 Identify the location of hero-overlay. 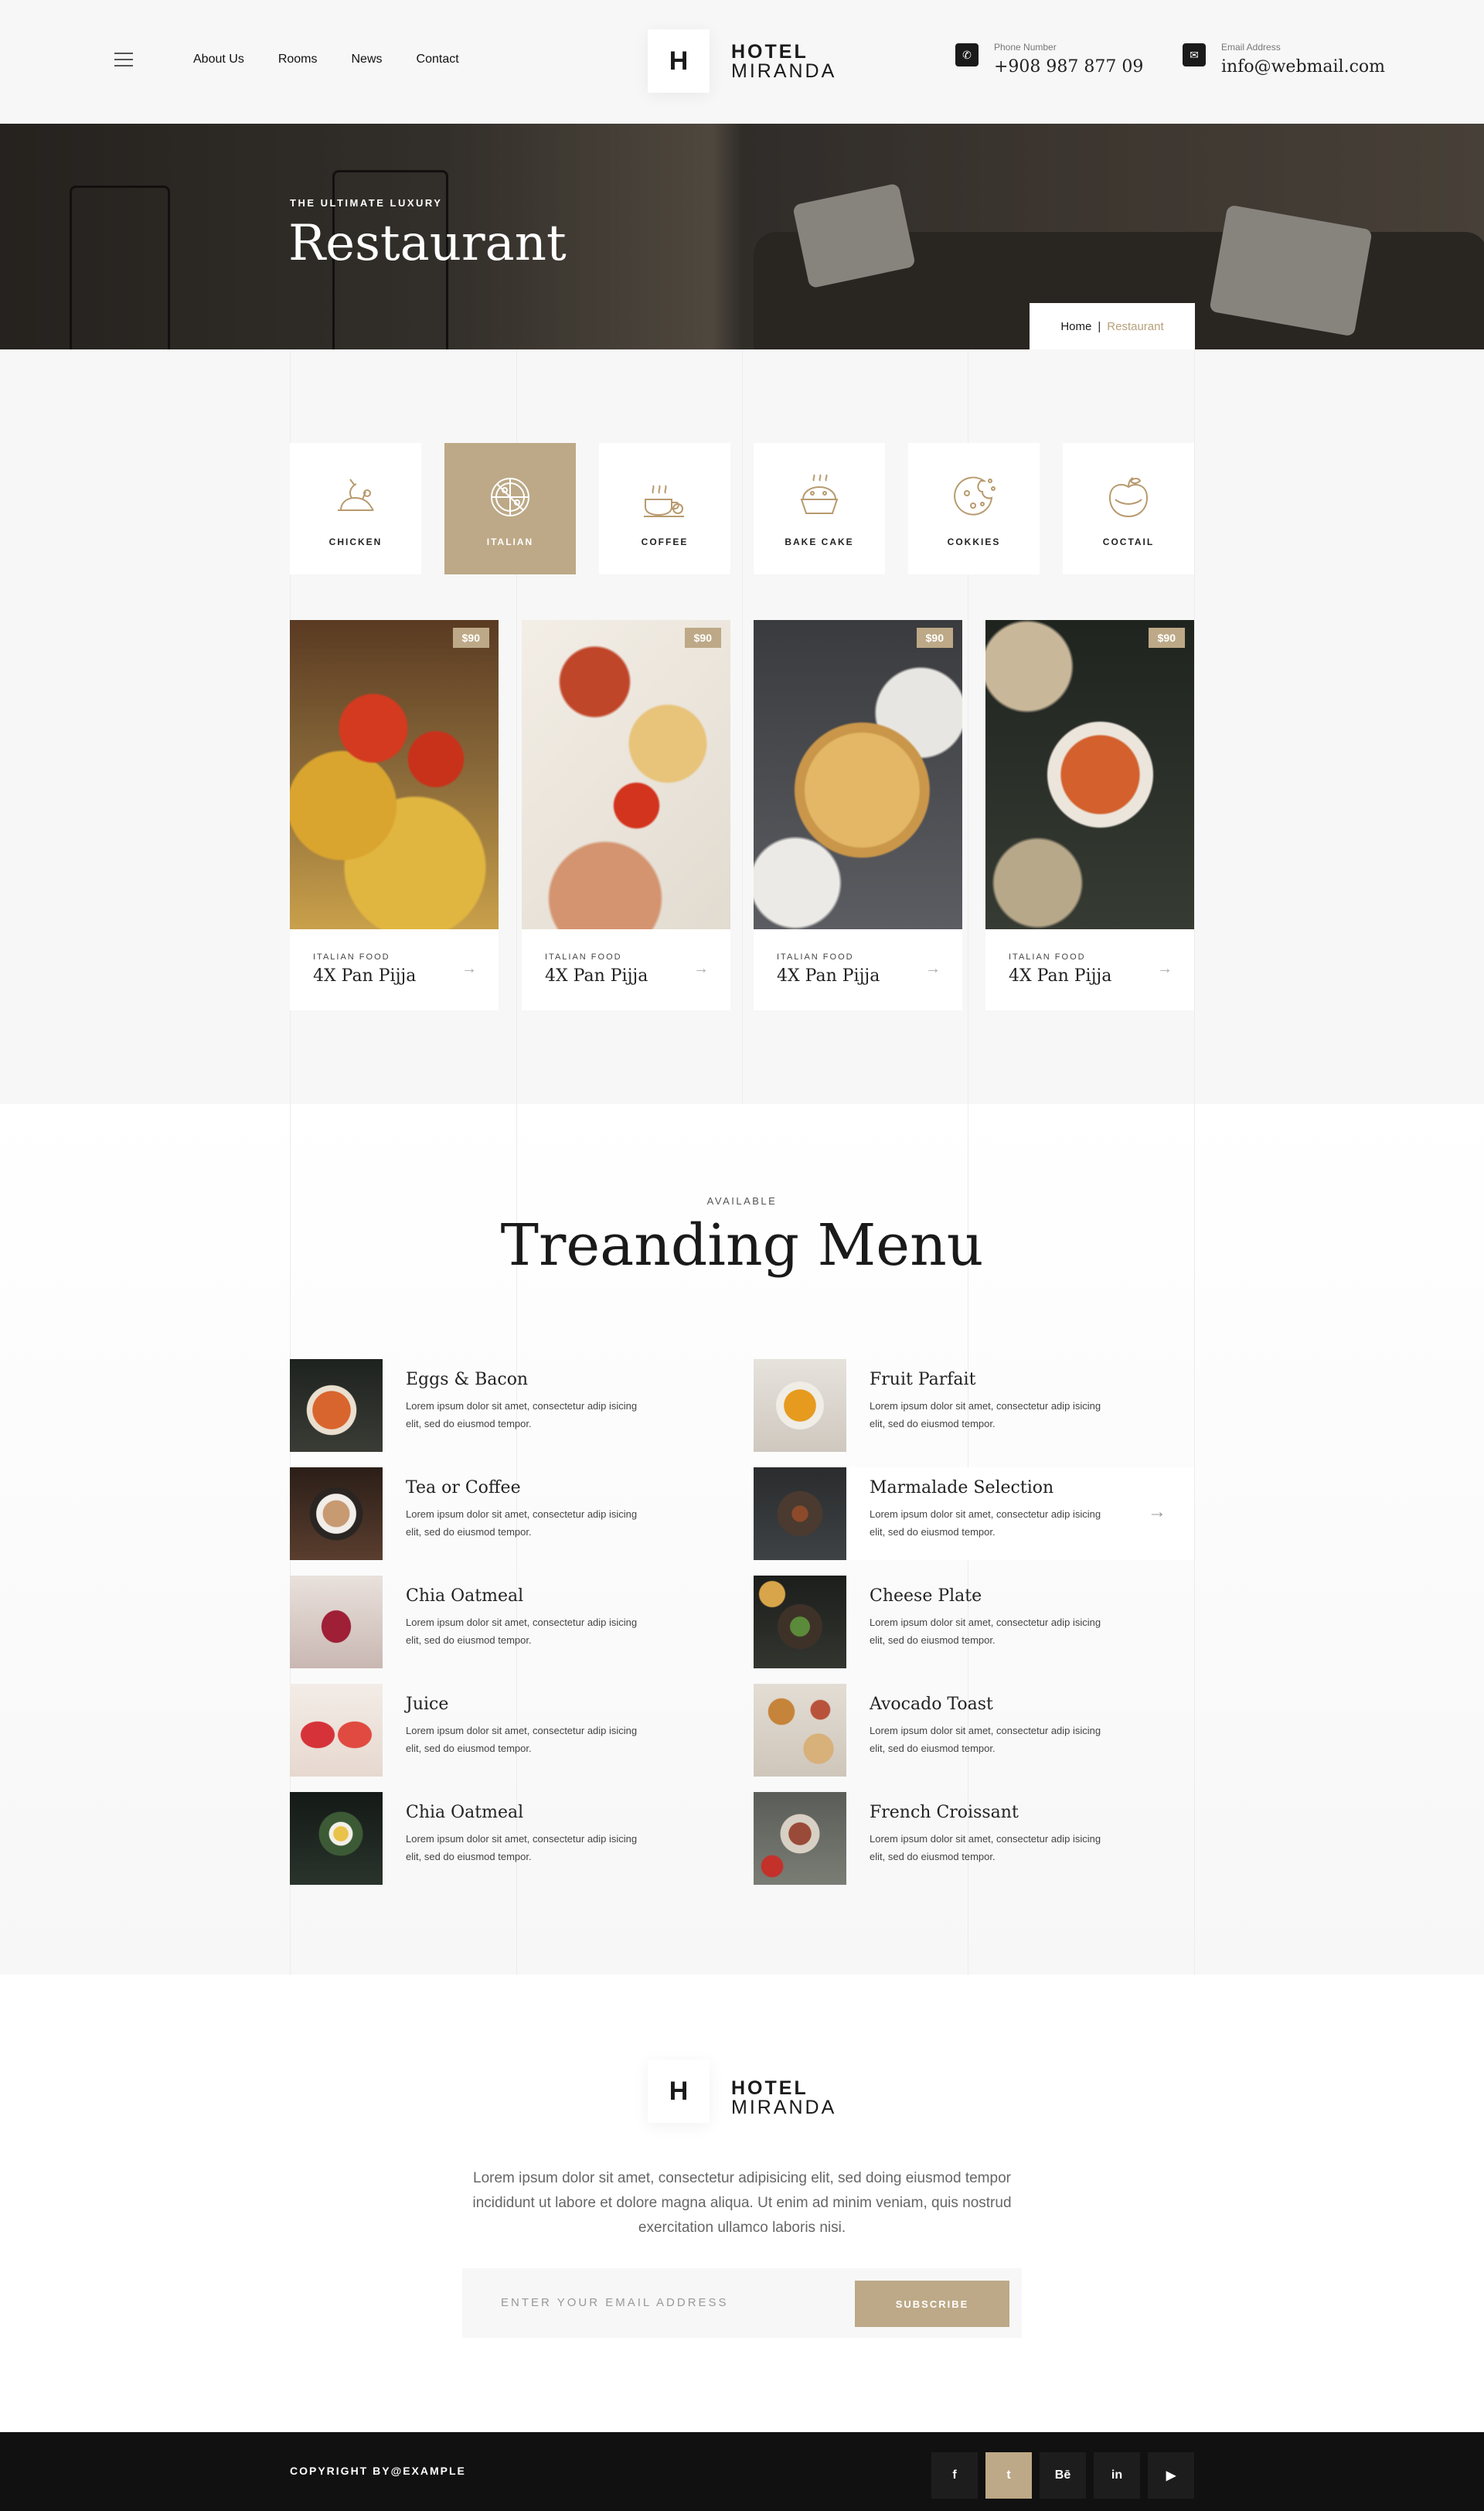
(742, 237).